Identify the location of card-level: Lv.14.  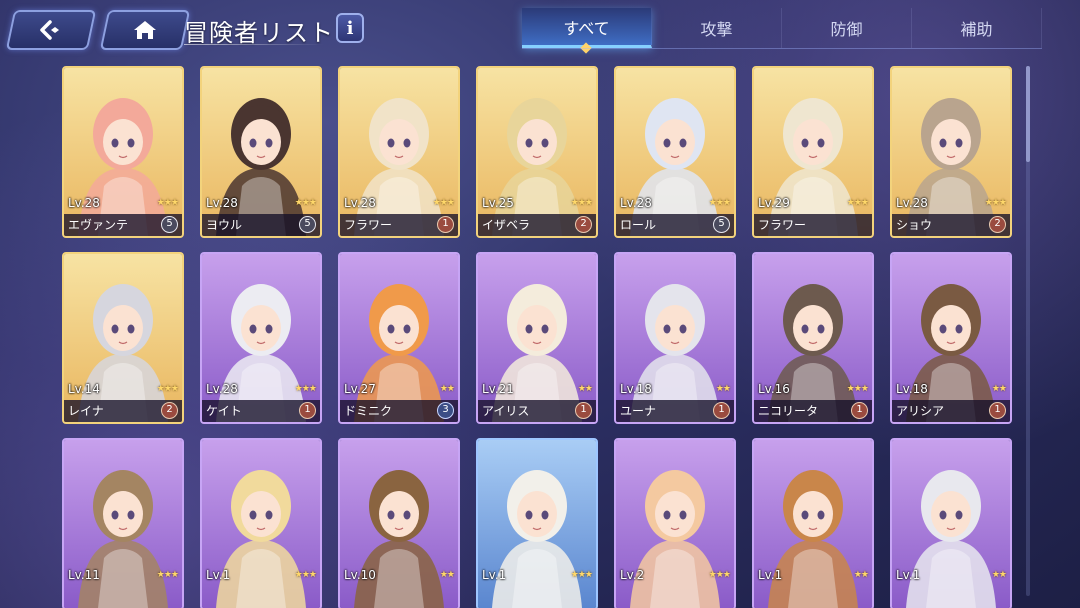
(84, 389).